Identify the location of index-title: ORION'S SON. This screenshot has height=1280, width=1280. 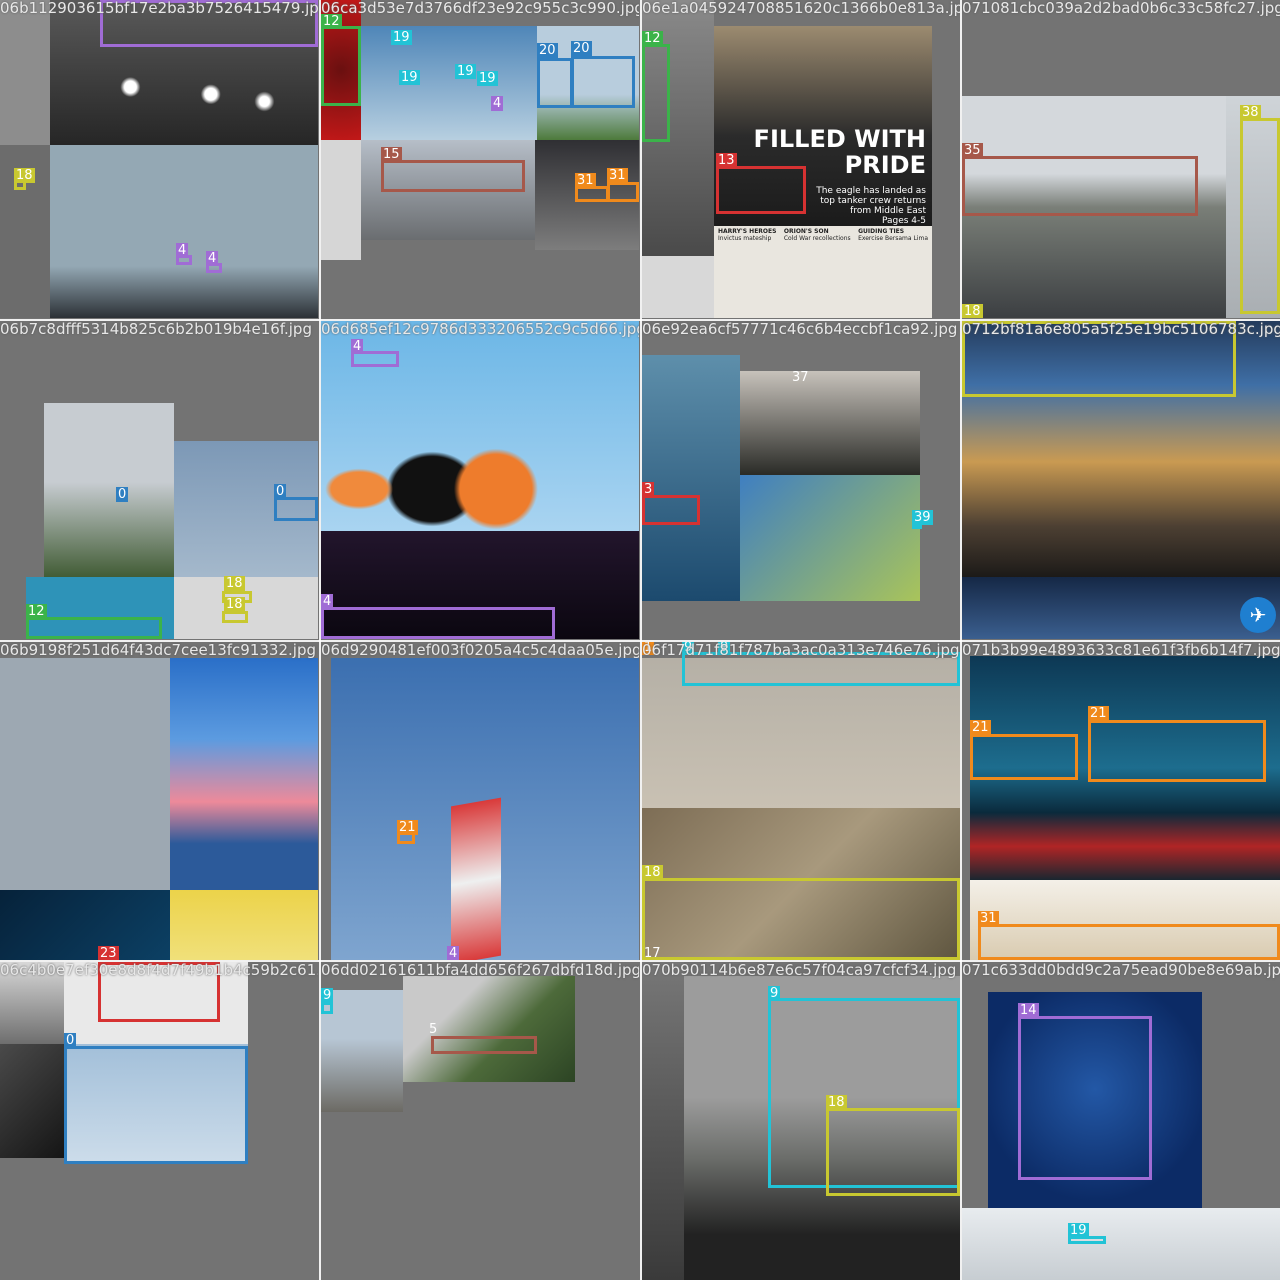
(806, 231).